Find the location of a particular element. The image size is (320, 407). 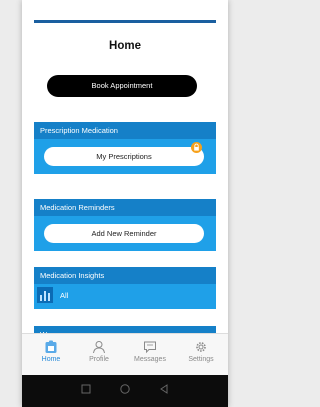

home-icon is located at coordinates (51, 346).